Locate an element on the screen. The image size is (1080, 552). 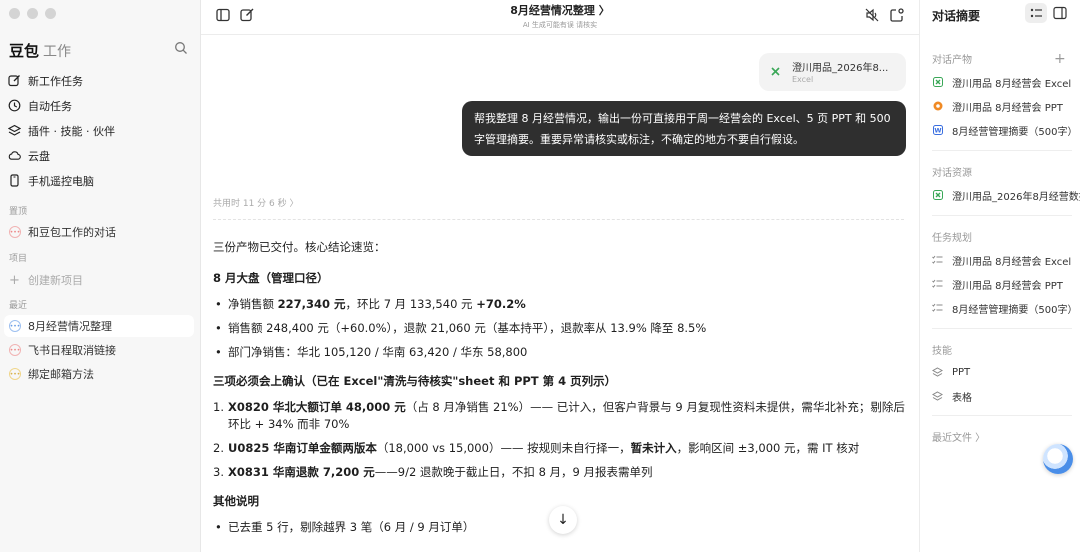
item-number: 2. is located at coordinates (218, 448).